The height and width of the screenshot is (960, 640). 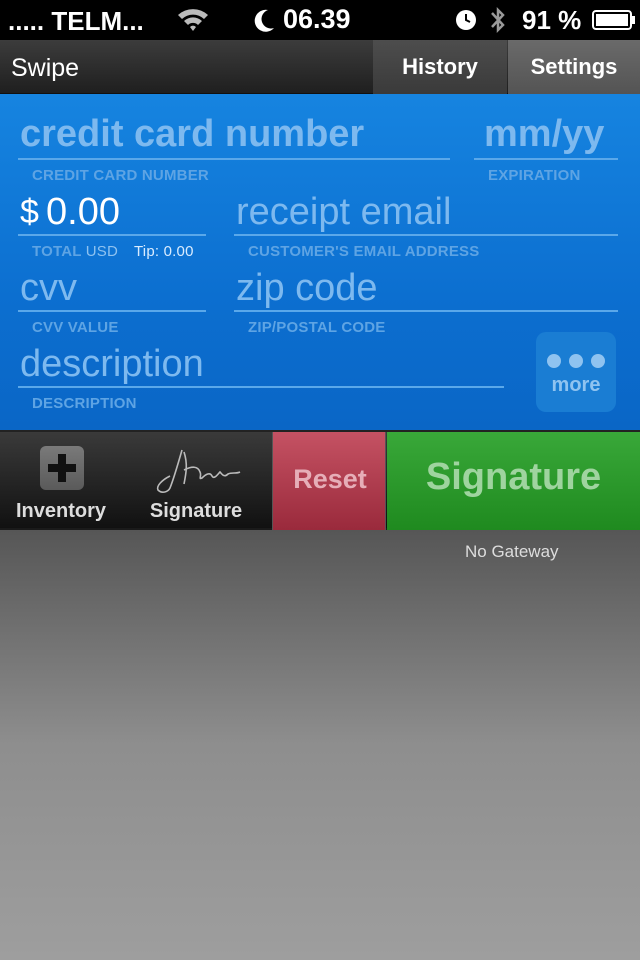 I want to click on clock-time: 06.39, so click(x=317, y=19).